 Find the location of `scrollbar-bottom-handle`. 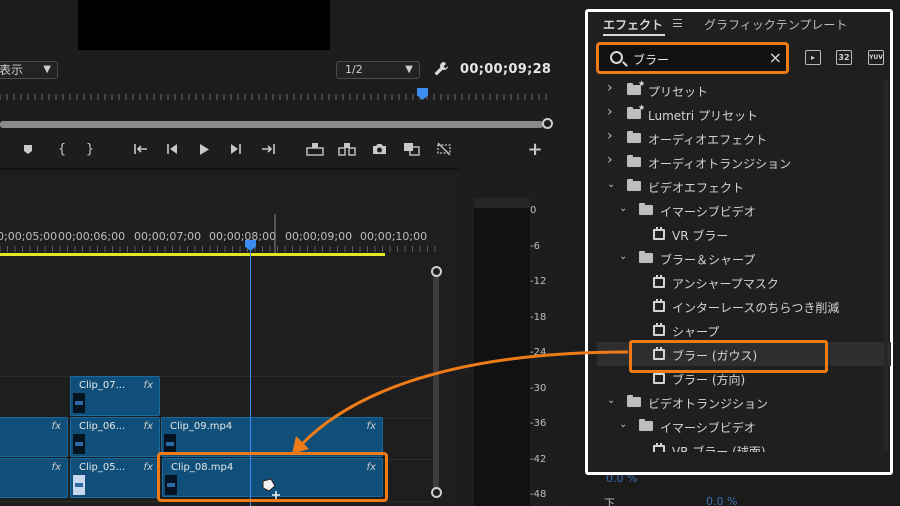

scrollbar-bottom-handle is located at coordinates (436, 492).